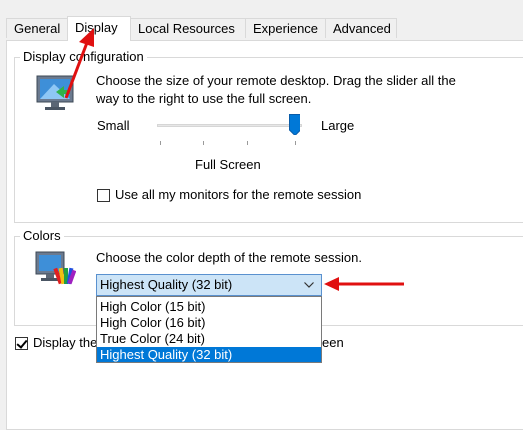 The height and width of the screenshot is (430, 523). What do you see at coordinates (37, 28) in the screenshot?
I see `tab-label: General` at bounding box center [37, 28].